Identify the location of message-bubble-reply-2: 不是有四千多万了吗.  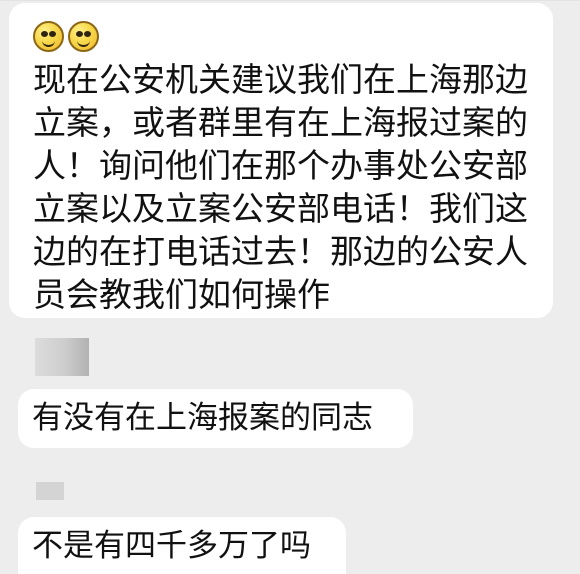
(182, 545).